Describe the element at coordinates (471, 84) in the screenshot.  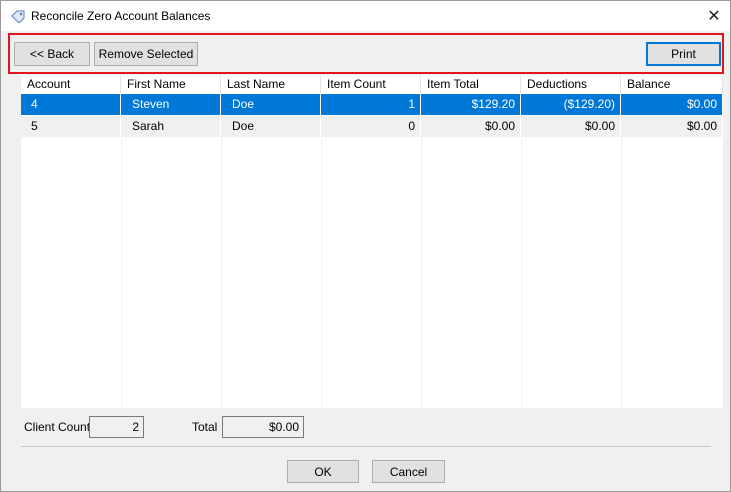
I see `column-header-item-total: Item Total` at that location.